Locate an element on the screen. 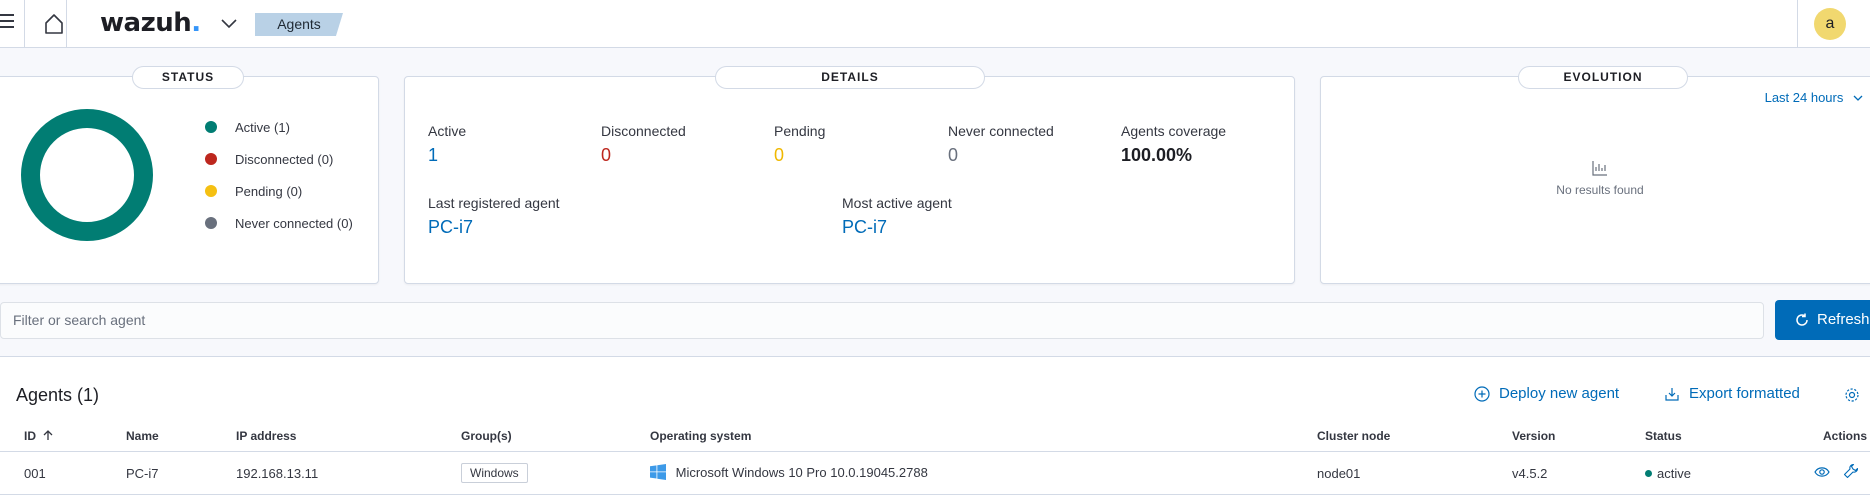 This screenshot has width=1870, height=495. cell-id: 001 is located at coordinates (35, 473).